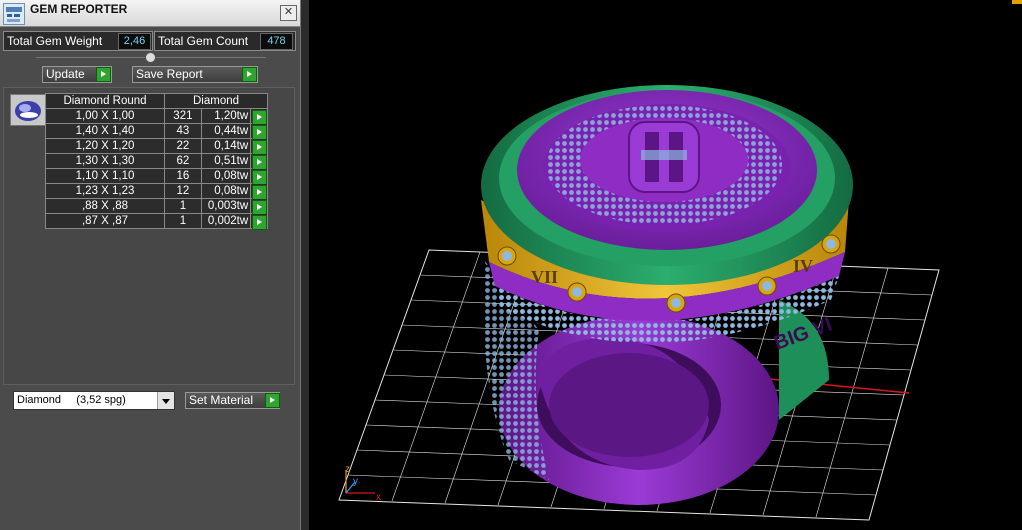 The width and height of the screenshot is (1022, 530). I want to click on total-gem-weight: Total Gem Weight 2,46, so click(78, 41).